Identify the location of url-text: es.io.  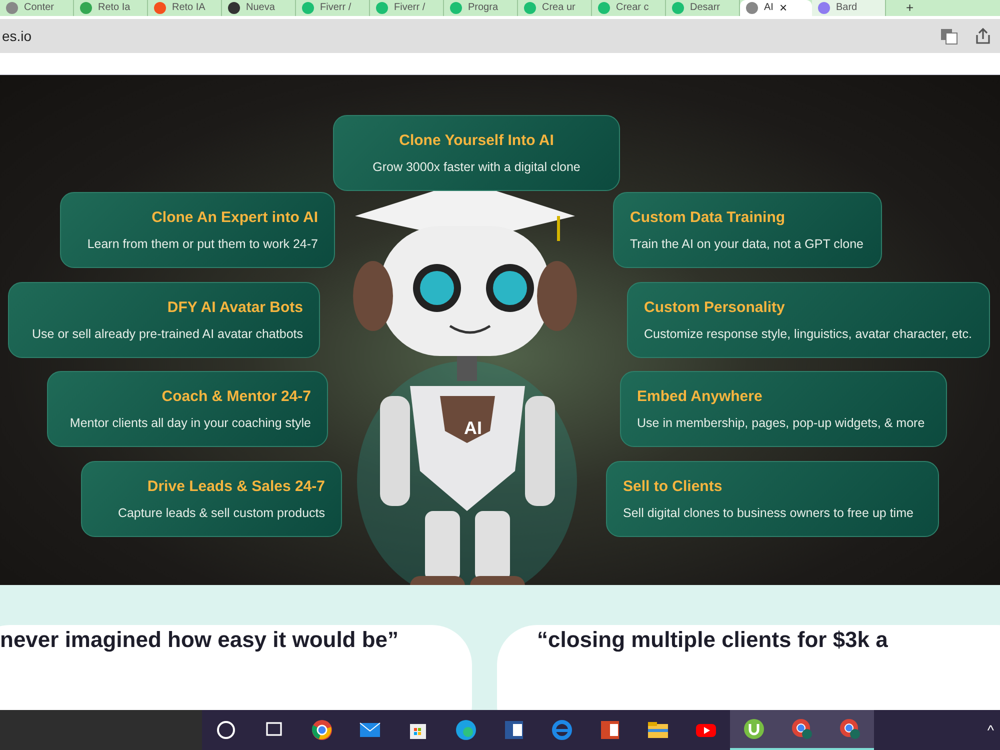
(17, 36).